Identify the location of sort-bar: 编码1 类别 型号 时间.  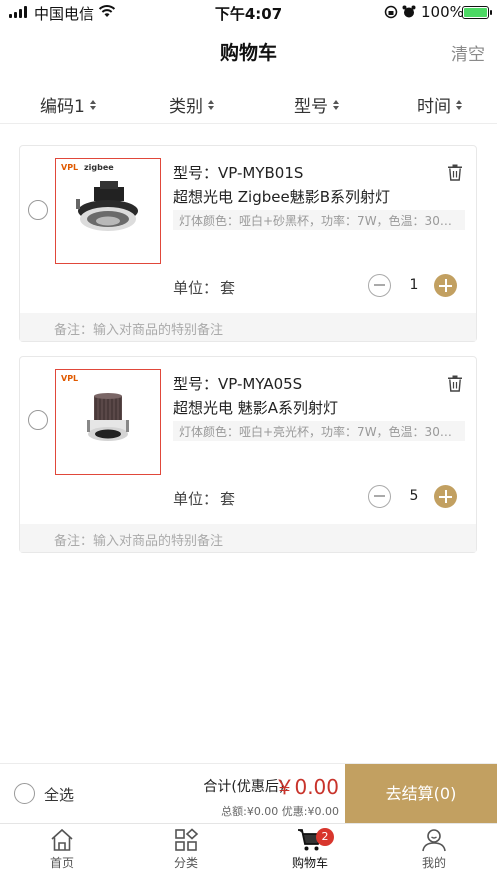
(248, 102).